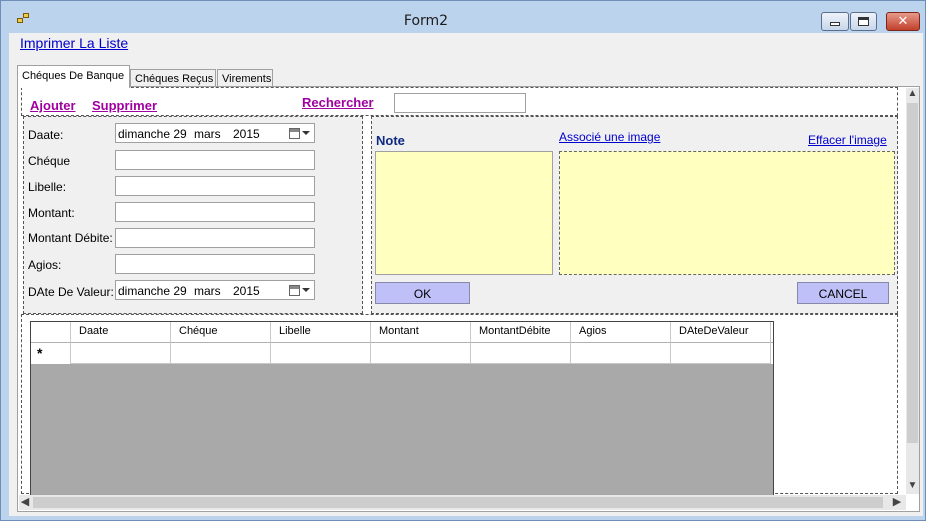  I want to click on action-panel: Ajouter Supprimer Rechercher, so click(459, 101).